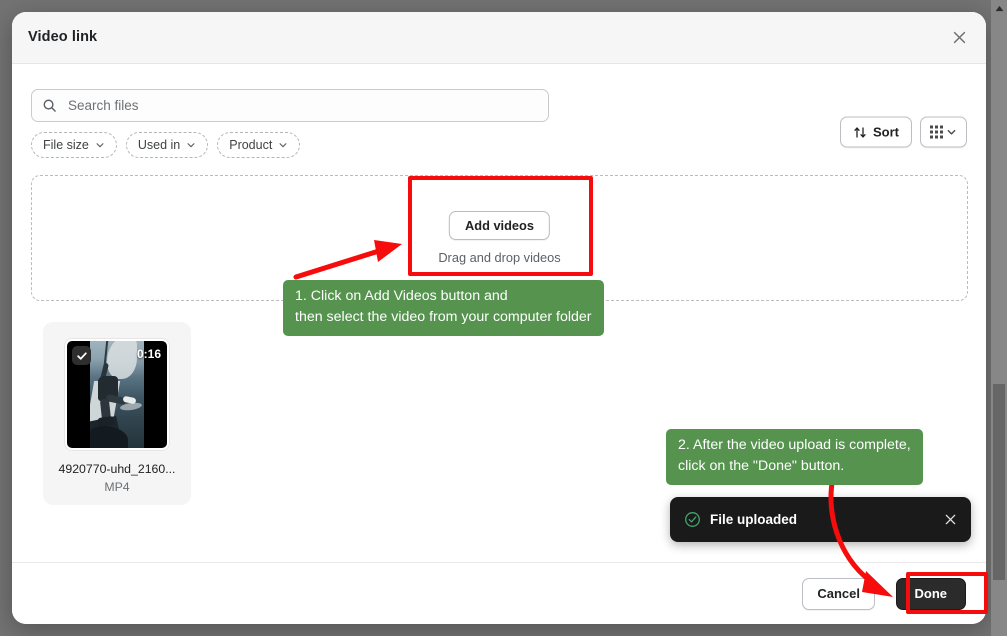  I want to click on file-type: MP4, so click(117, 487).